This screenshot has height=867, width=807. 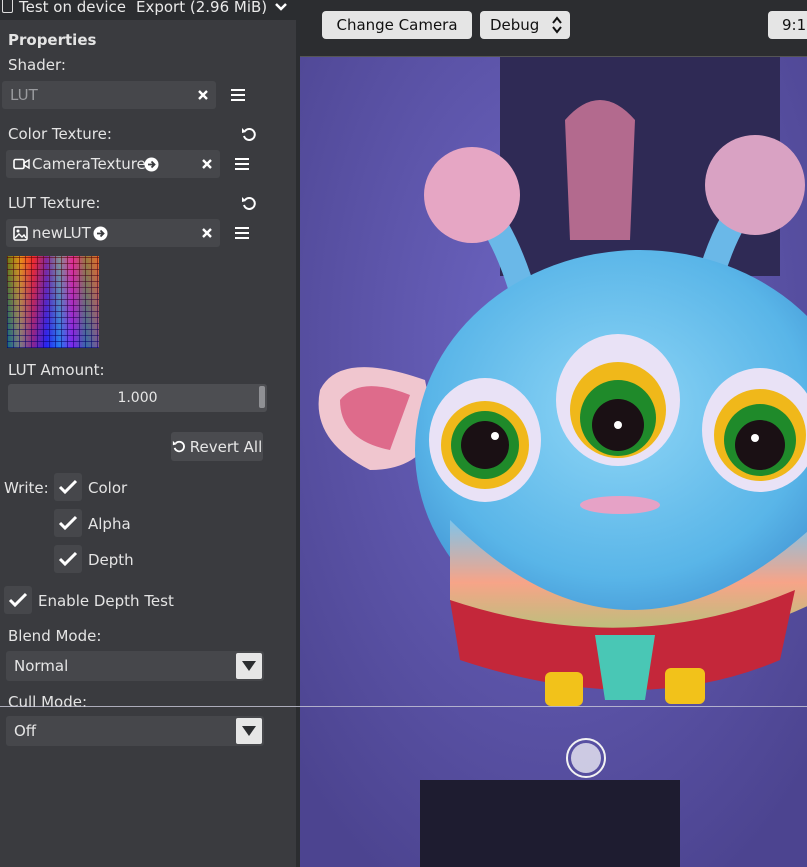 I want to click on write-color-checkbox, so click(x=68, y=487).